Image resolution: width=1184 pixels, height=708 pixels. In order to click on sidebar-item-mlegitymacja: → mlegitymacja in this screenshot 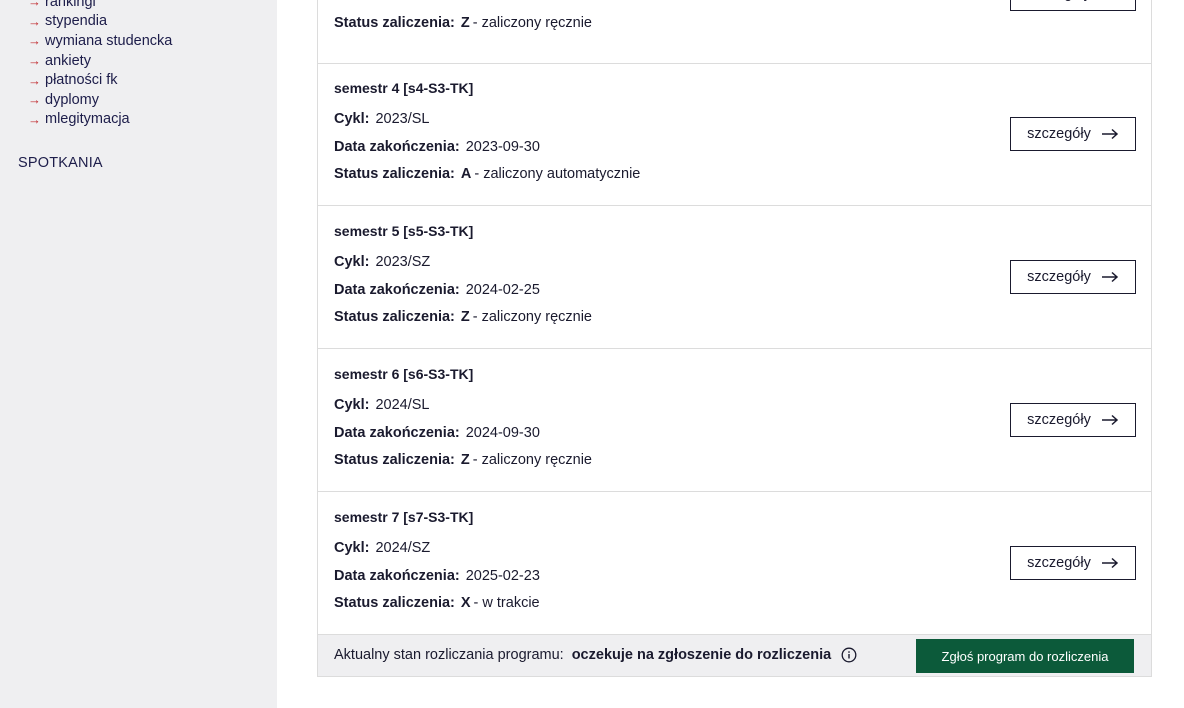, I will do `click(100, 120)`.